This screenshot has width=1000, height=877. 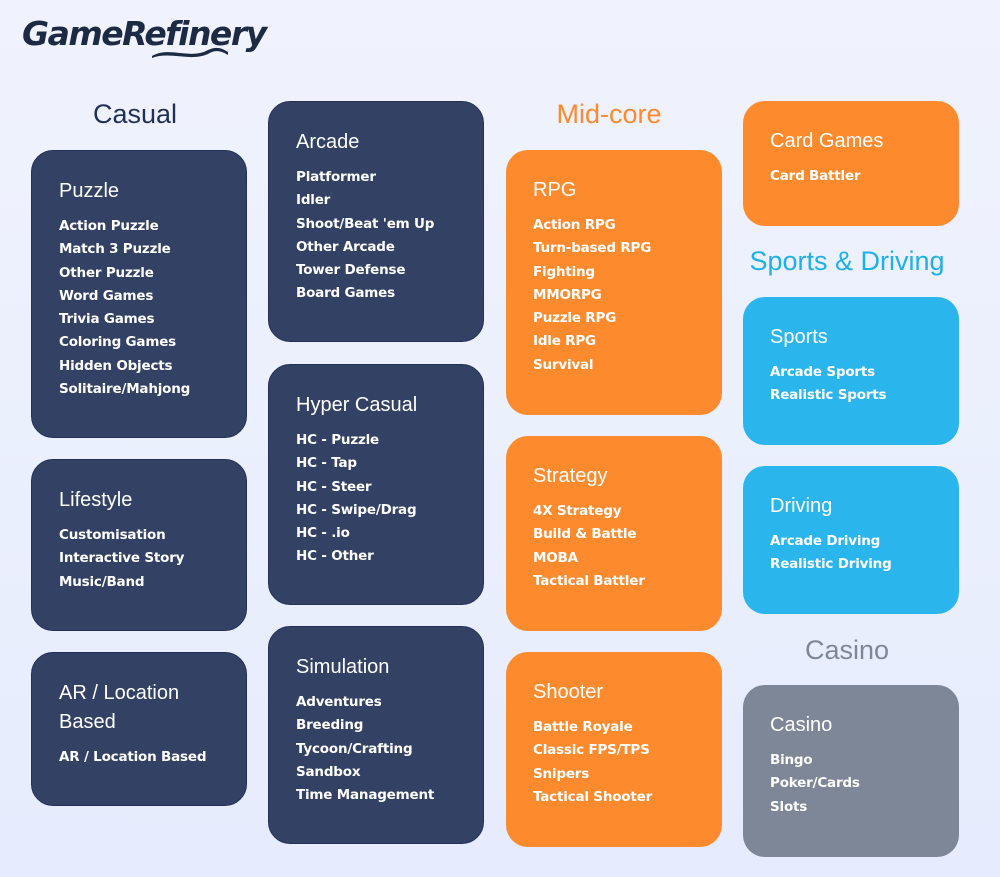 I want to click on card-casino: Casino Bingo Poker/Cards Slots, so click(x=851, y=771).